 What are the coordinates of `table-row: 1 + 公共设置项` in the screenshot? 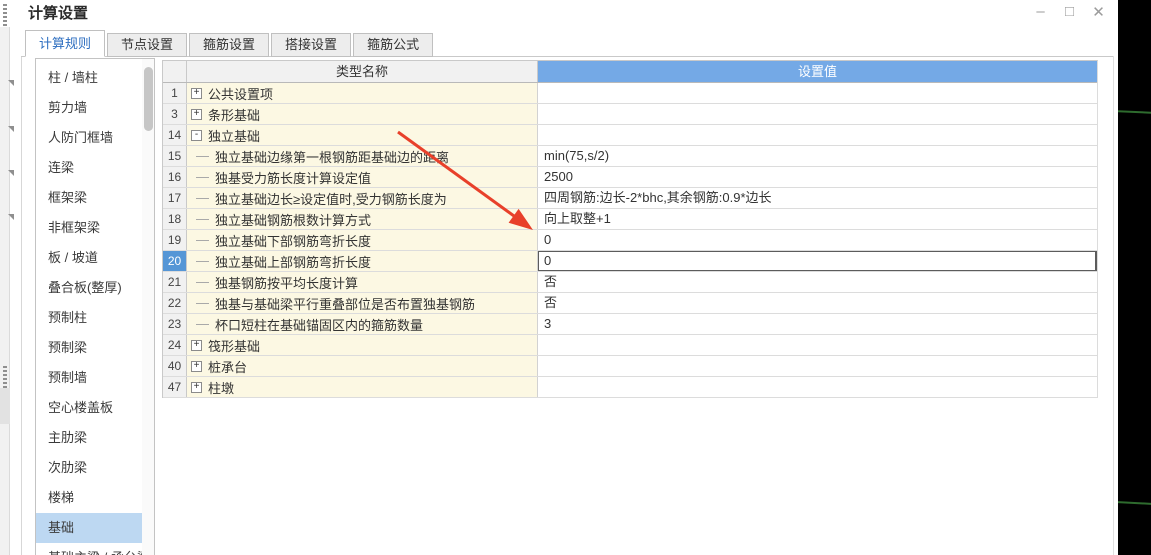 It's located at (630, 93).